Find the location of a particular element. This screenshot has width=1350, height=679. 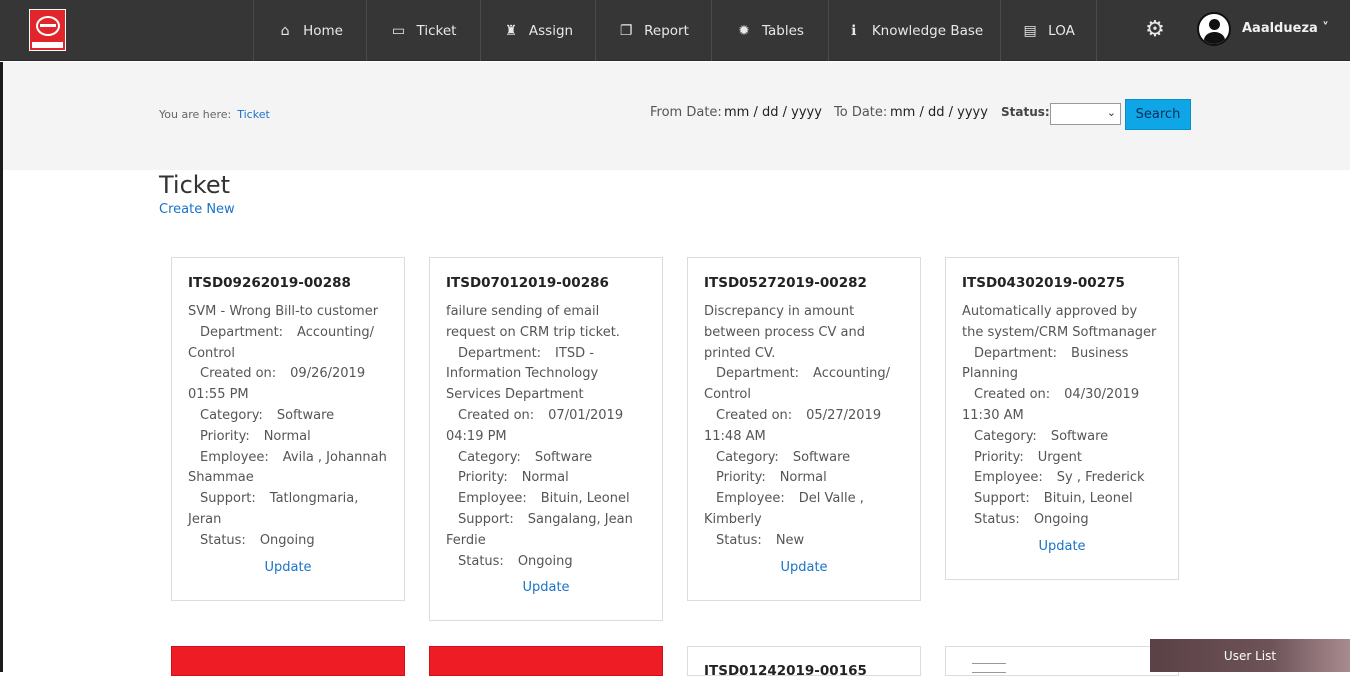

status-select: ⌄ is located at coordinates (1085, 114).